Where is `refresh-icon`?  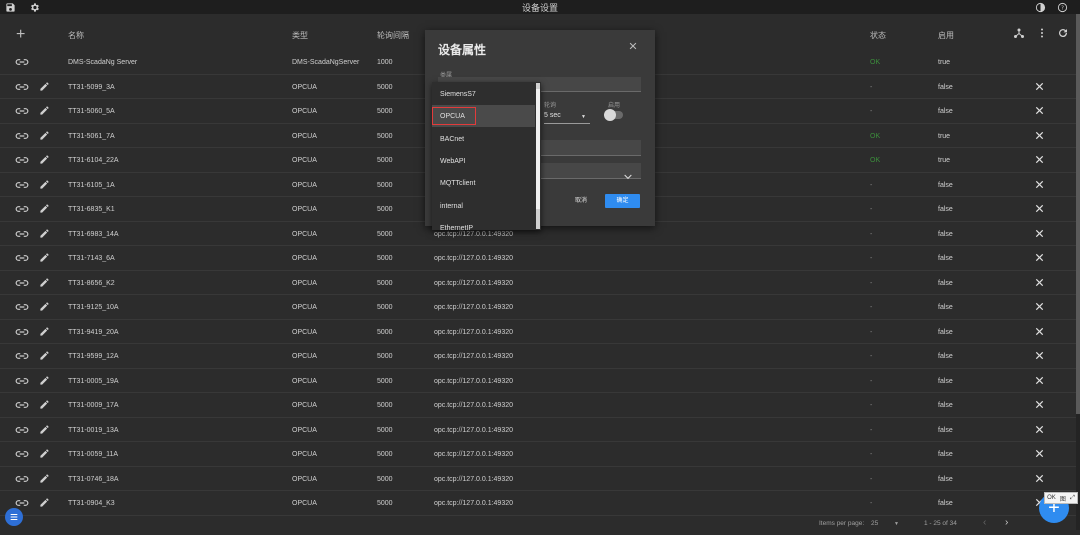 refresh-icon is located at coordinates (1063, 33).